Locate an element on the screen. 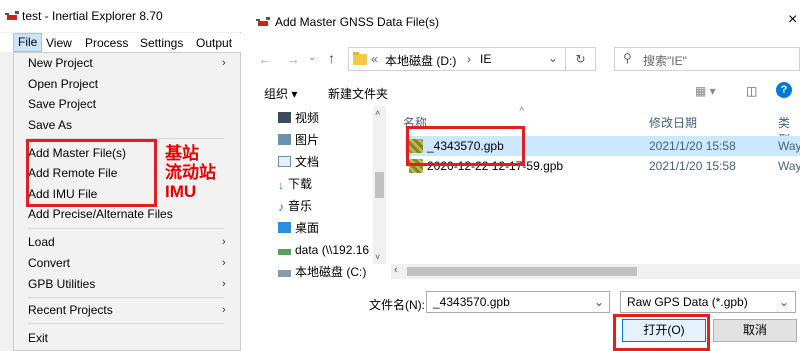  tree-item-label: 图片 is located at coordinates (307, 140).